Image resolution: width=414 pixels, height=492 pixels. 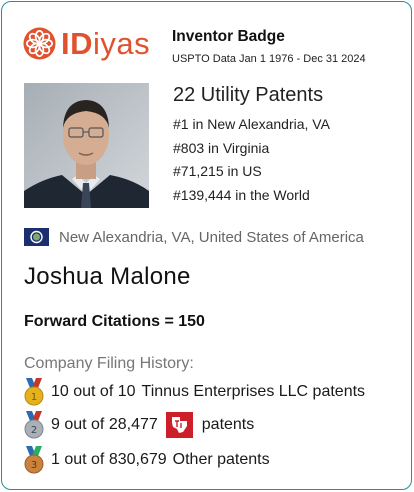 What do you see at coordinates (248, 95) in the screenshot?
I see `utility-patents-count: 22 Utility Patents` at bounding box center [248, 95].